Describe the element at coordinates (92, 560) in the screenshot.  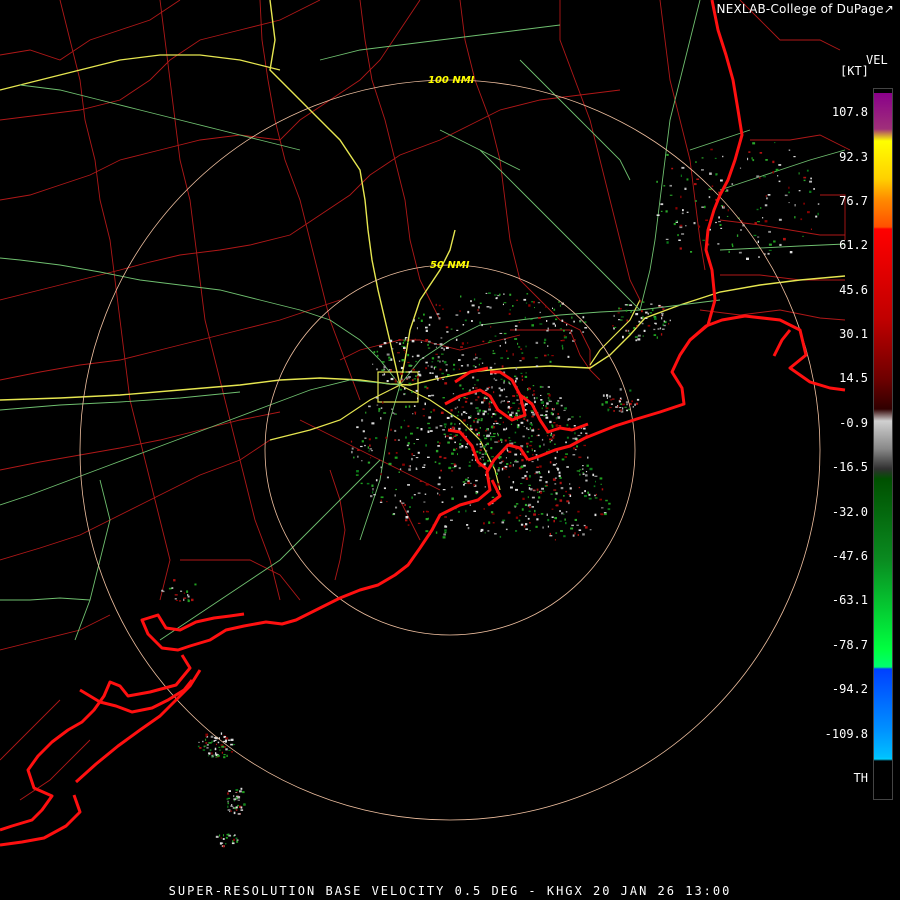
I see `road-line` at that location.